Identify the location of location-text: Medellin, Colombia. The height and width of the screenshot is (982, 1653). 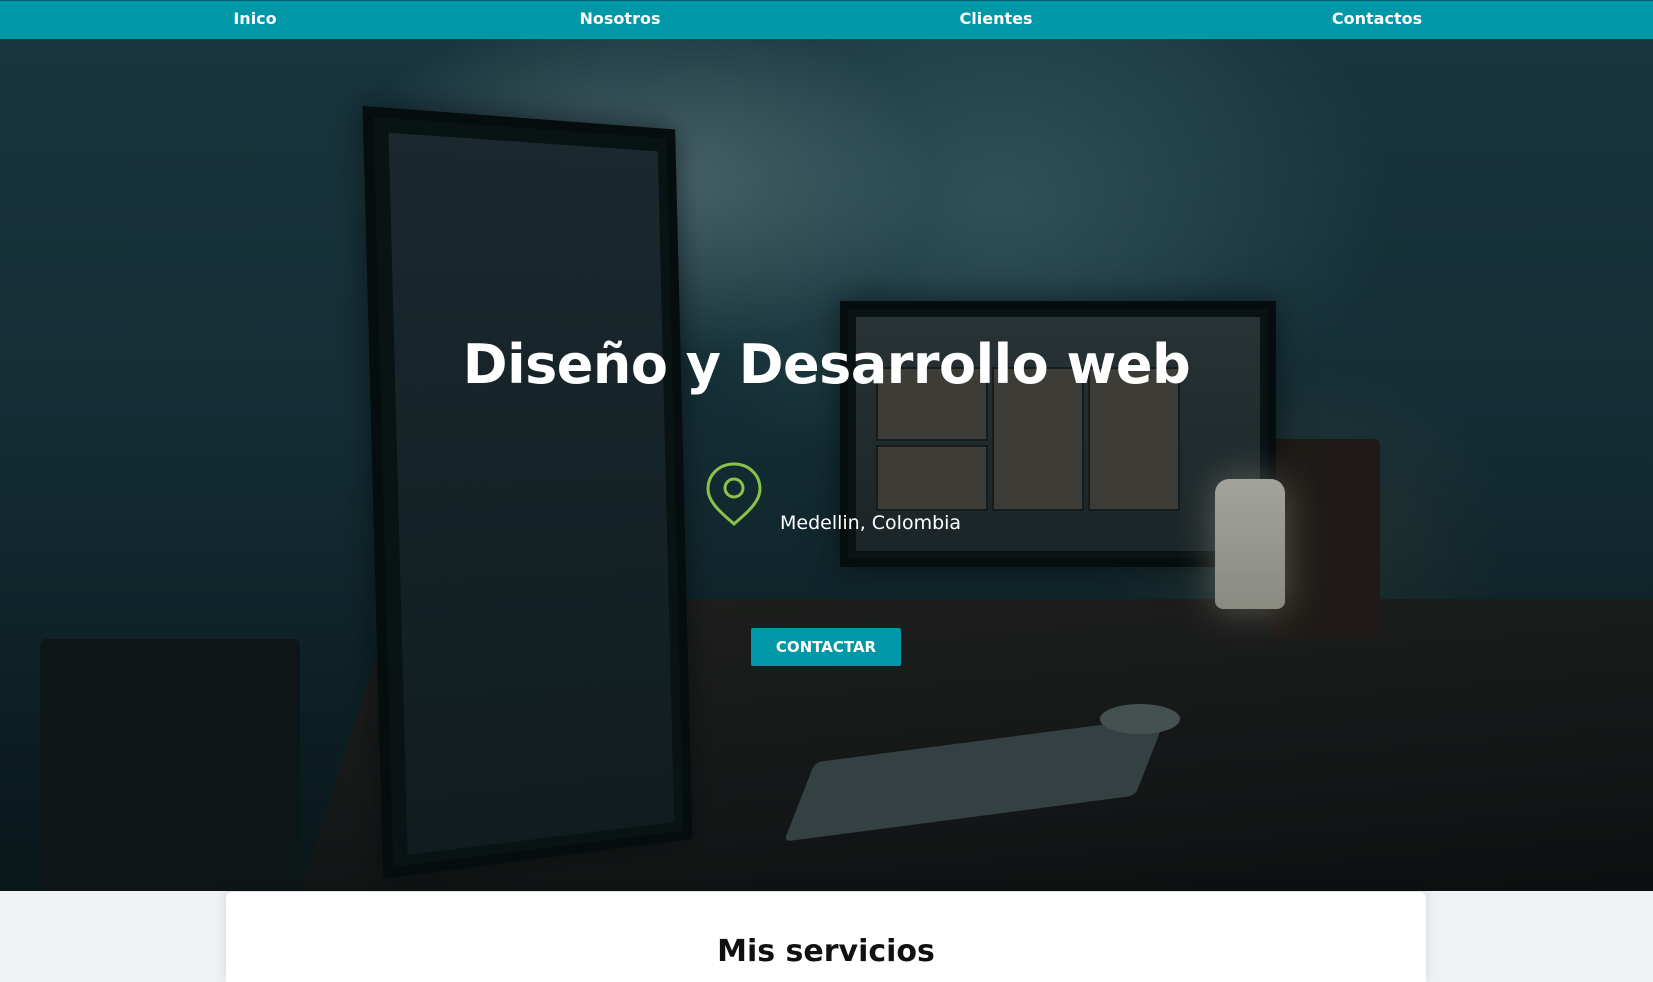
(870, 523).